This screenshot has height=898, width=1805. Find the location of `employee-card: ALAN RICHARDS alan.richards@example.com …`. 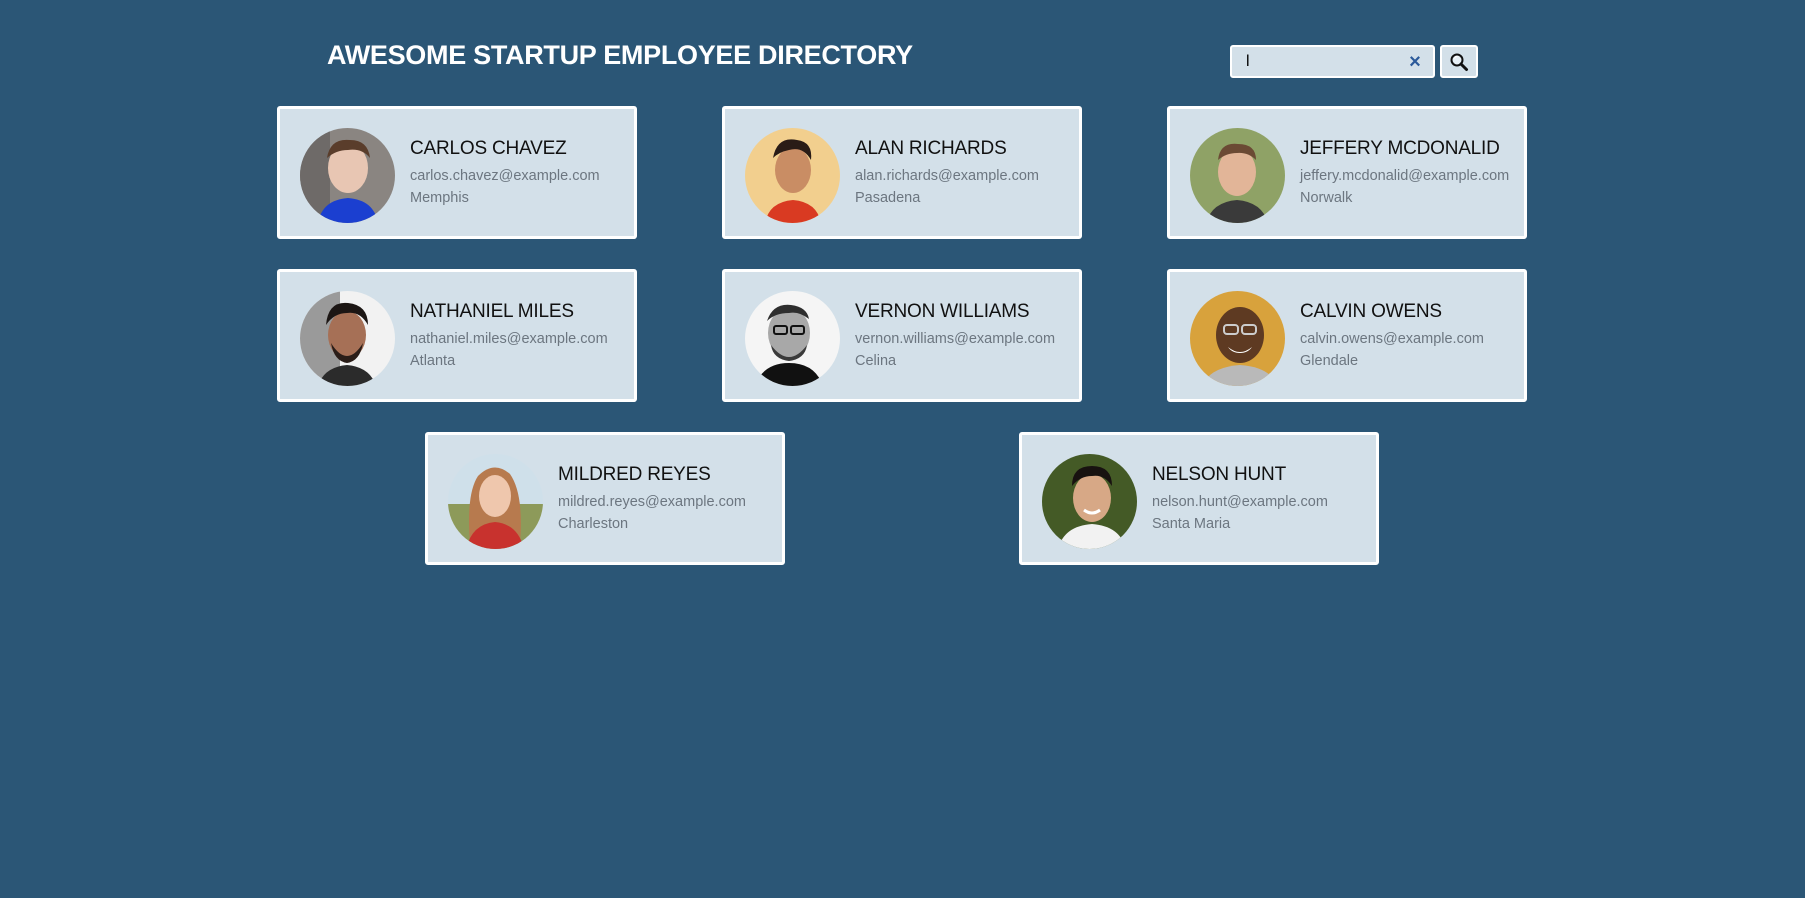

employee-card: ALAN RICHARDS alan.richards@example.com … is located at coordinates (902, 172).